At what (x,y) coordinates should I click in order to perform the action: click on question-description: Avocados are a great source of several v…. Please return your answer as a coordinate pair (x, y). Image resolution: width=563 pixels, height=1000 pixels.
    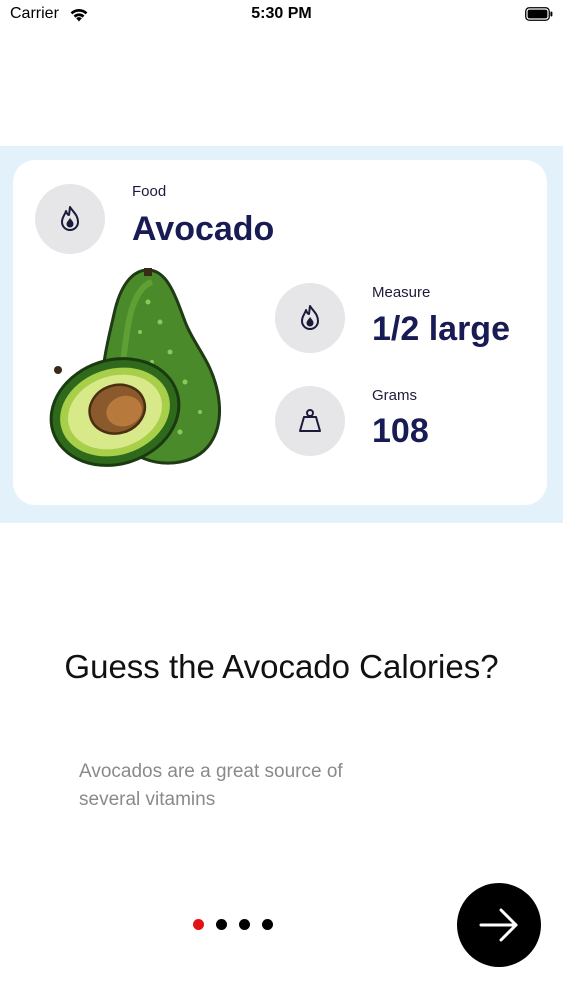
    Looking at the image, I should click on (211, 785).